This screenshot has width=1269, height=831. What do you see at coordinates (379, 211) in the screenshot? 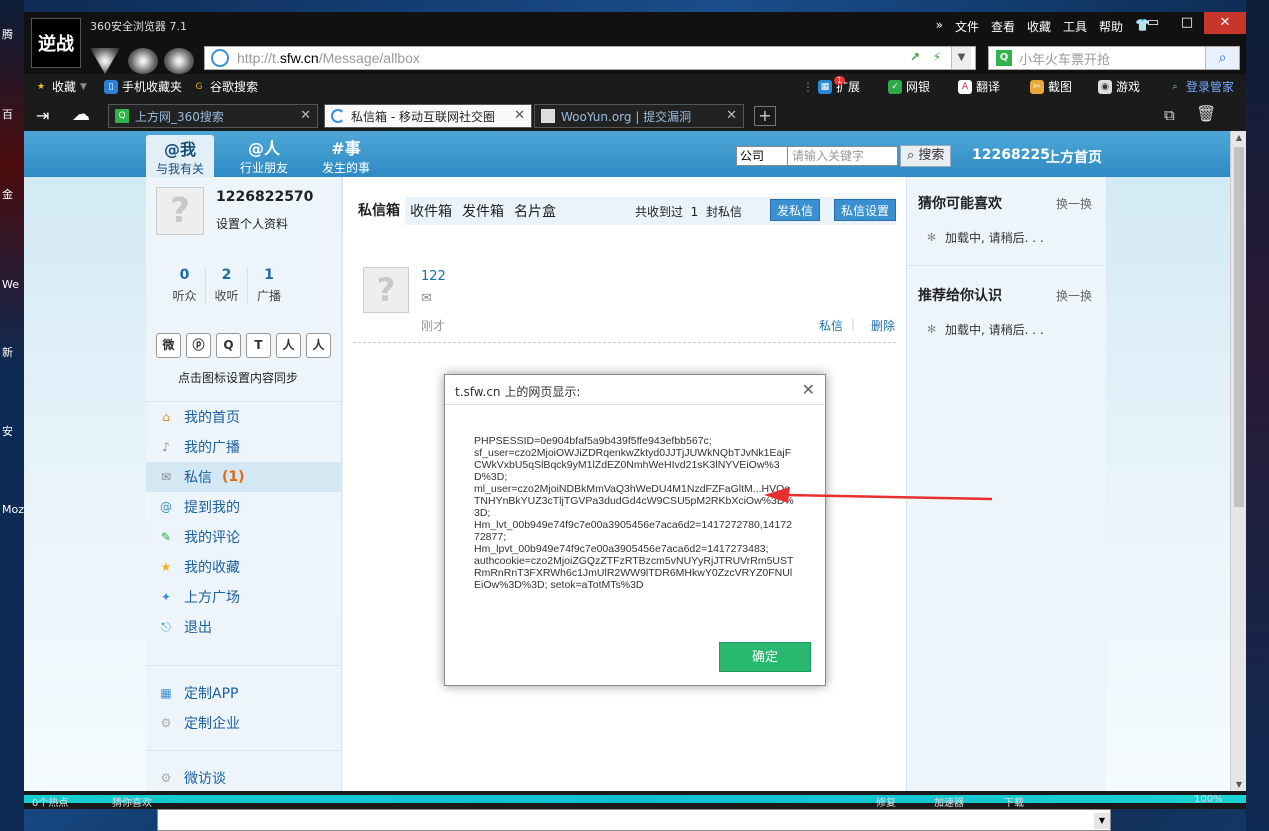
I see `tab-all-messages: 私信箱` at bounding box center [379, 211].